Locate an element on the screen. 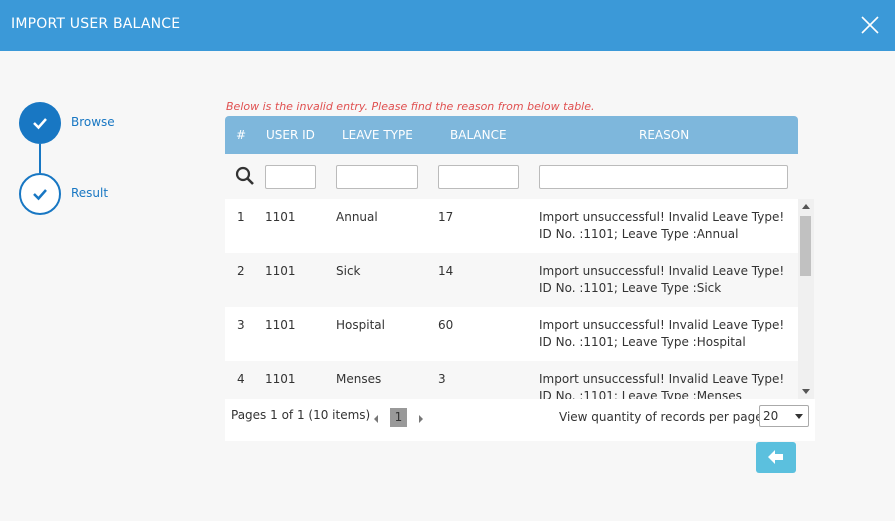 The image size is (895, 521). step-browse-indicator is located at coordinates (40, 123).